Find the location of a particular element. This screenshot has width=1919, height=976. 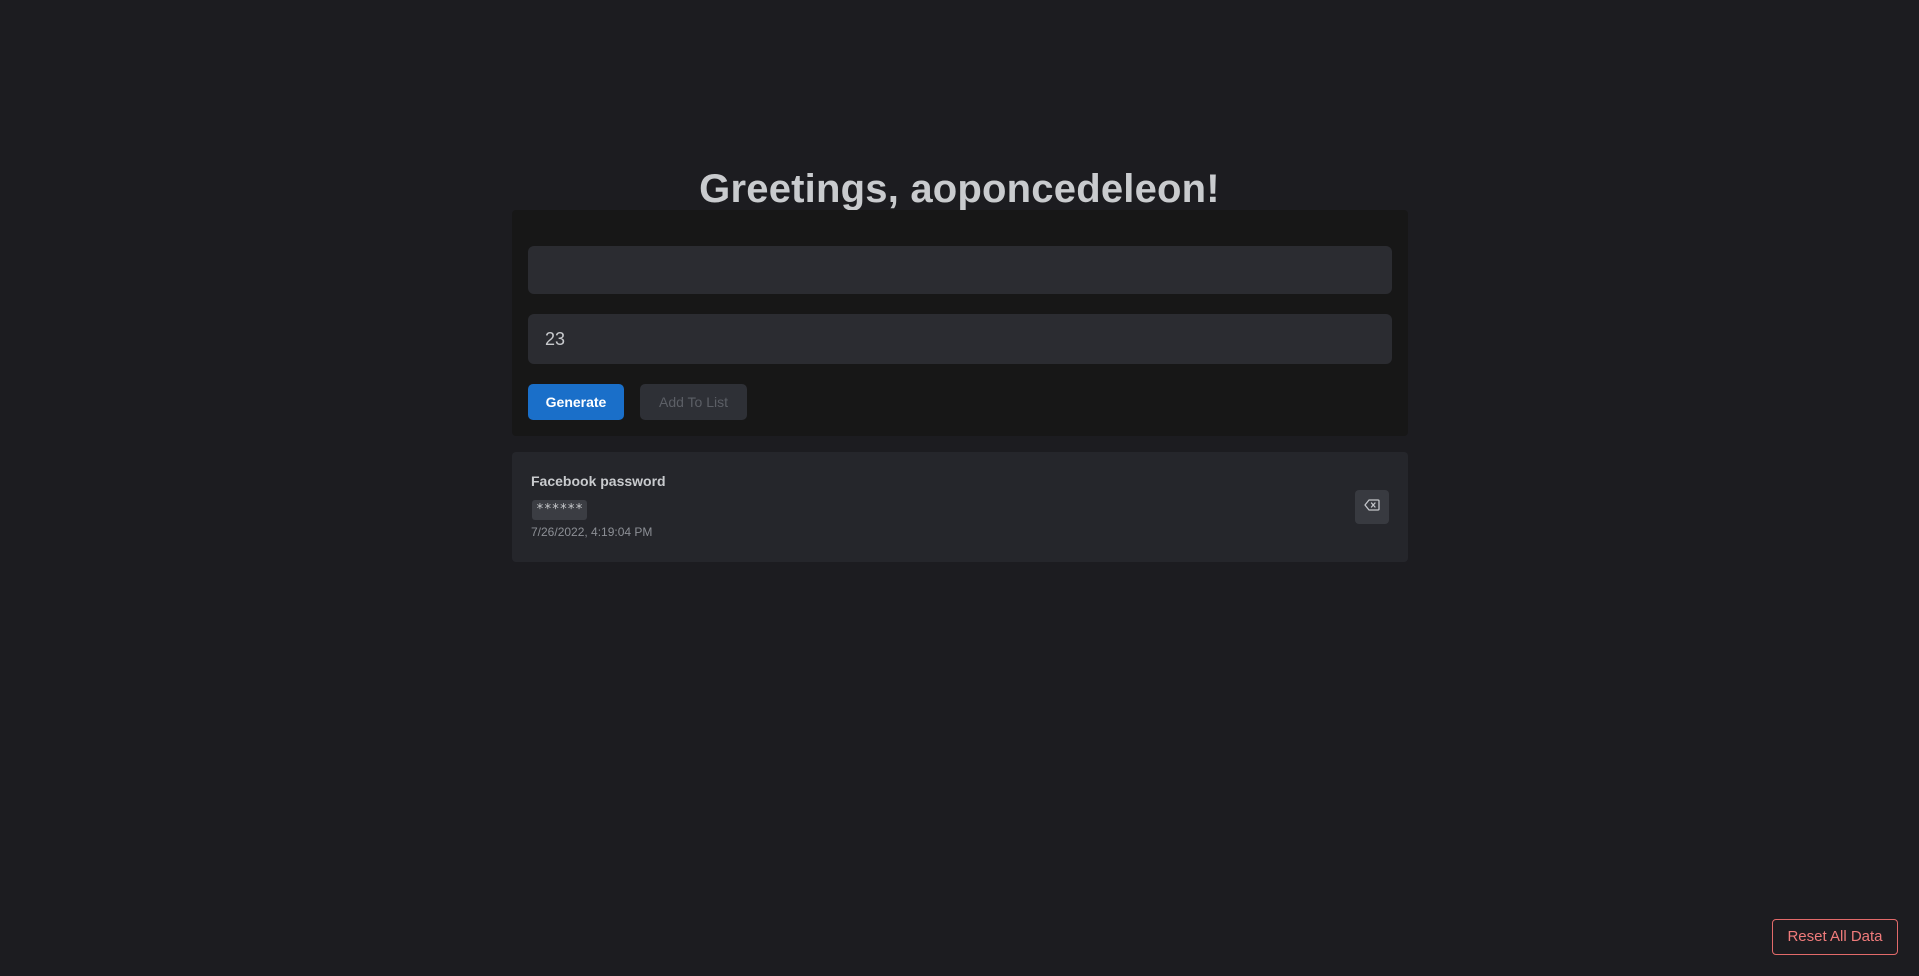

backspace-delete-icon is located at coordinates (1372, 507).